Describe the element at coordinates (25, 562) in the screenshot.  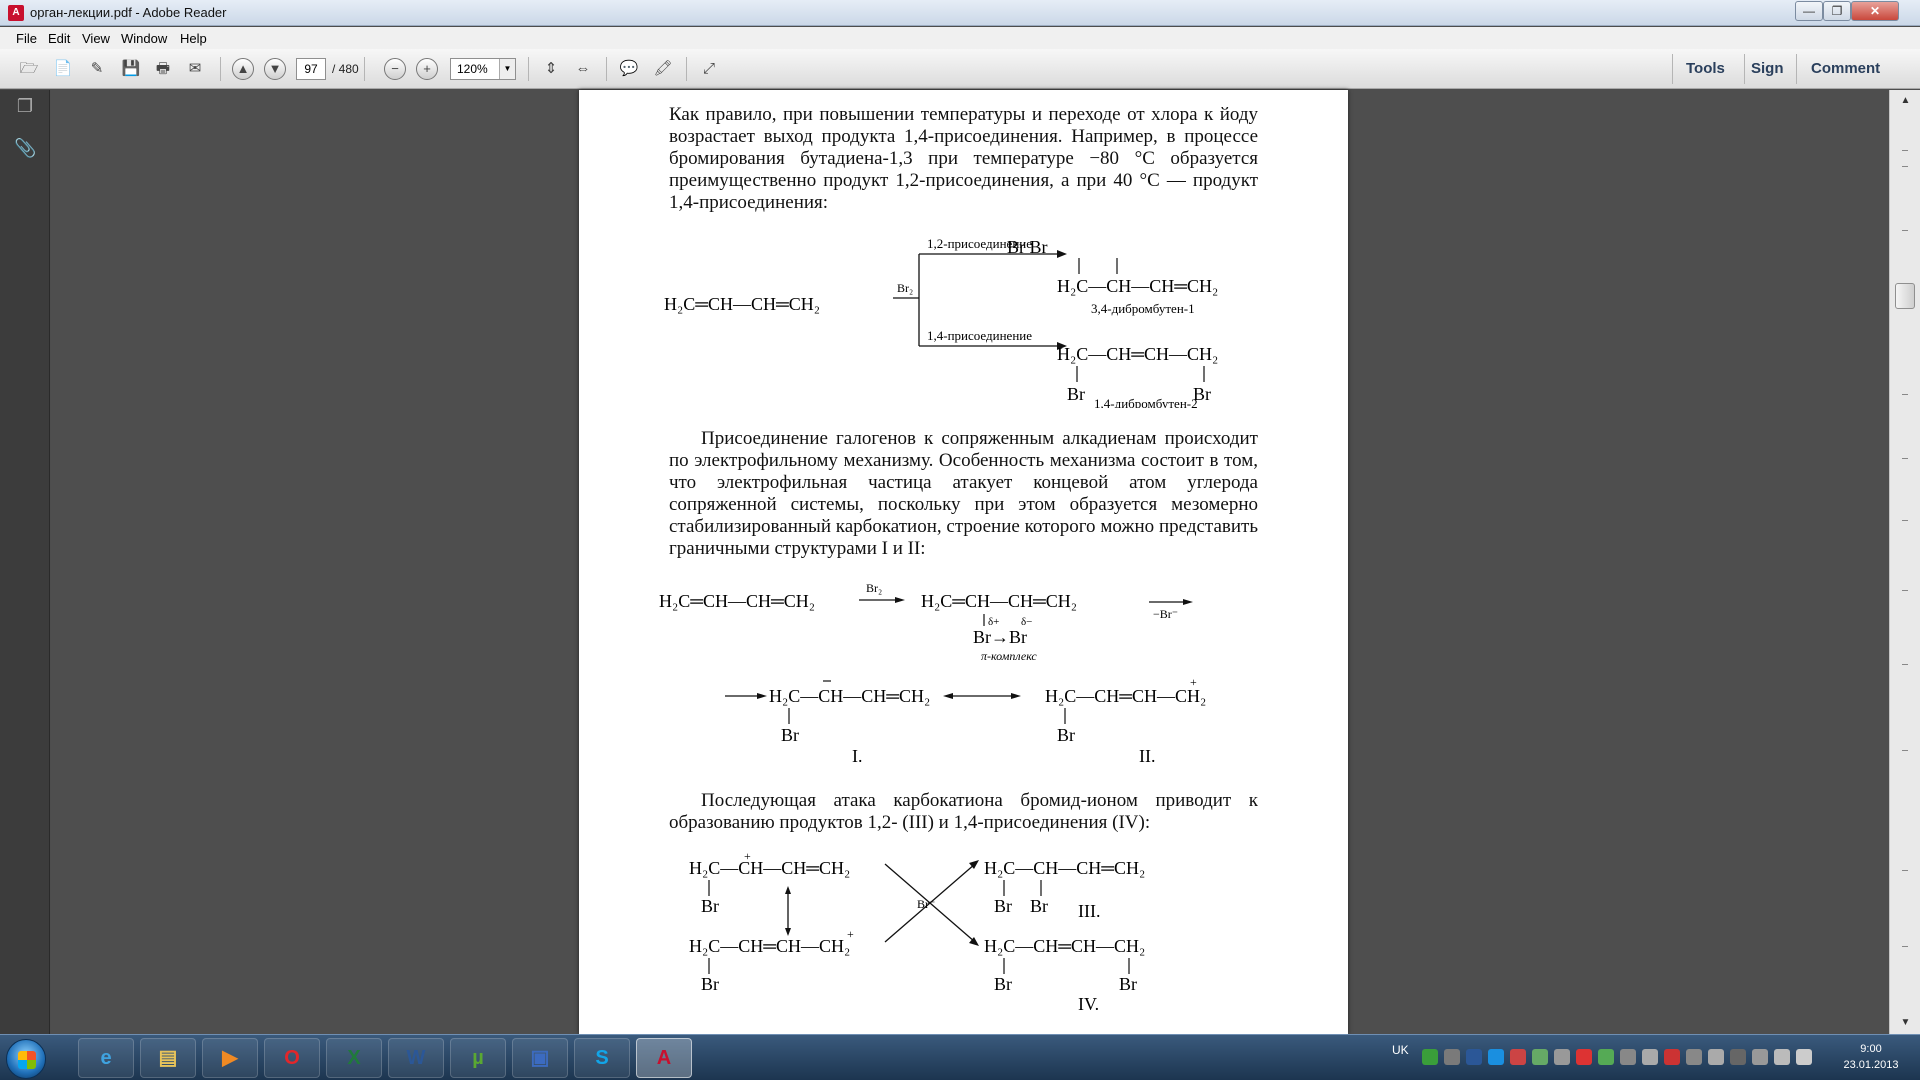
I see `navigation-pane: ❐ 📎` at that location.